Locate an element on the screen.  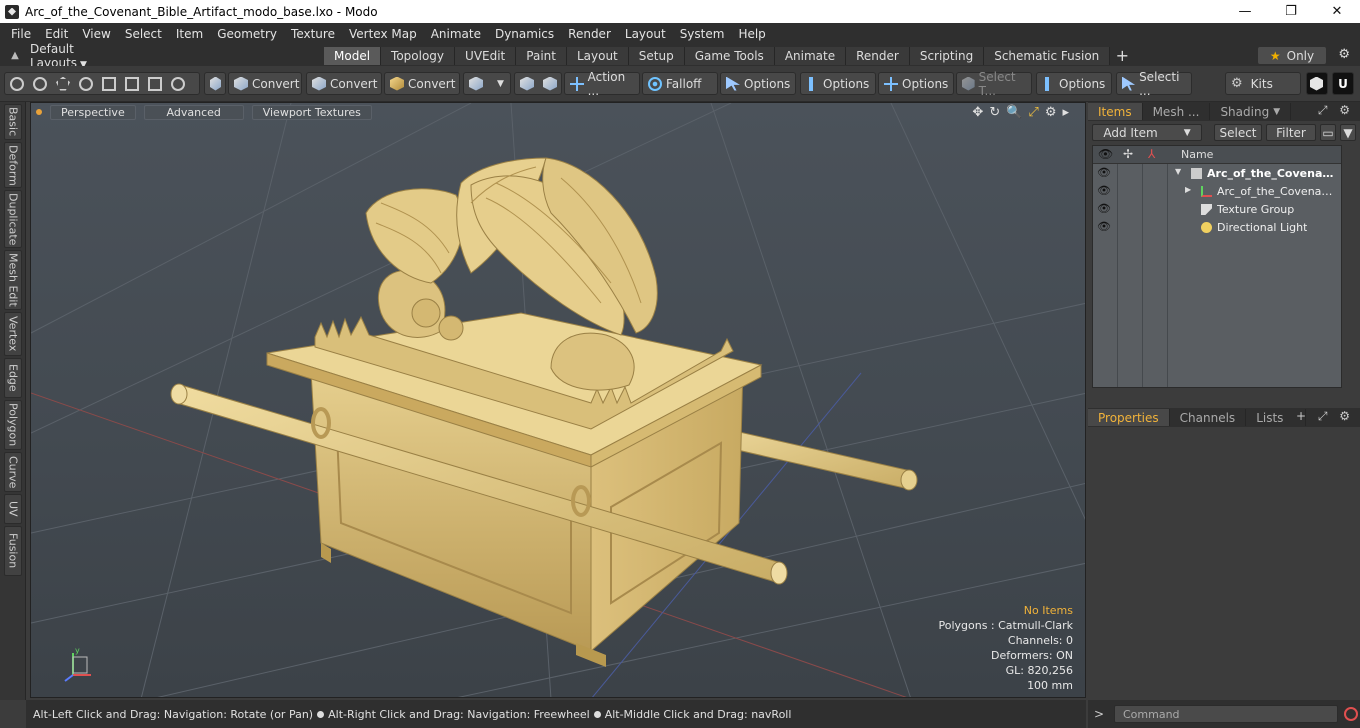
mesh-item-button is located at coordinates (215, 83).